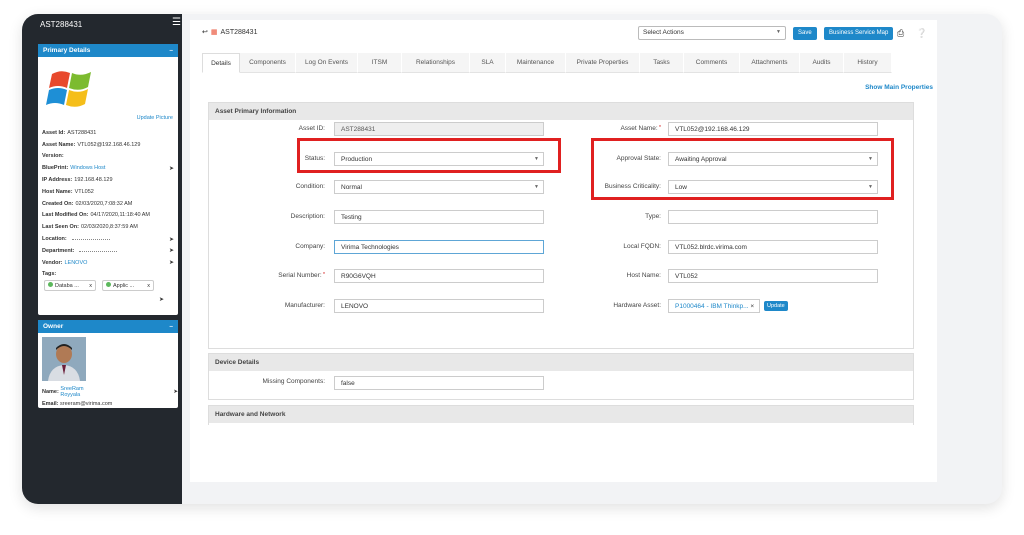 The width and height of the screenshot is (1024, 535). I want to click on detail-label: Host Name:, so click(57, 191).